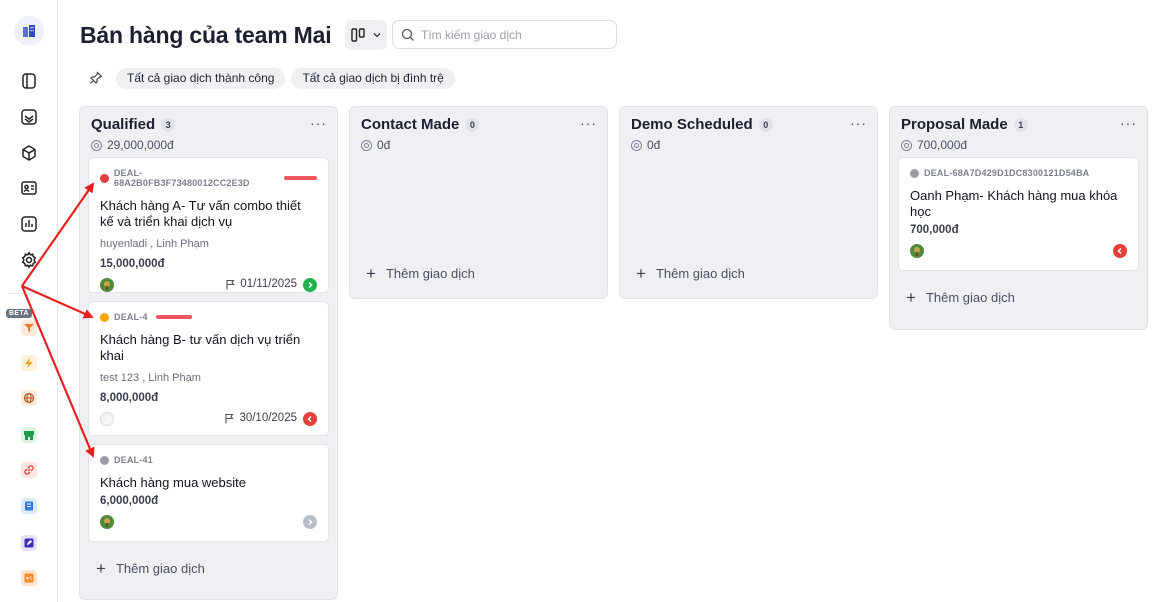 This screenshot has width=1153, height=602. Describe the element at coordinates (29, 260) in the screenshot. I see `gear-icon` at that location.